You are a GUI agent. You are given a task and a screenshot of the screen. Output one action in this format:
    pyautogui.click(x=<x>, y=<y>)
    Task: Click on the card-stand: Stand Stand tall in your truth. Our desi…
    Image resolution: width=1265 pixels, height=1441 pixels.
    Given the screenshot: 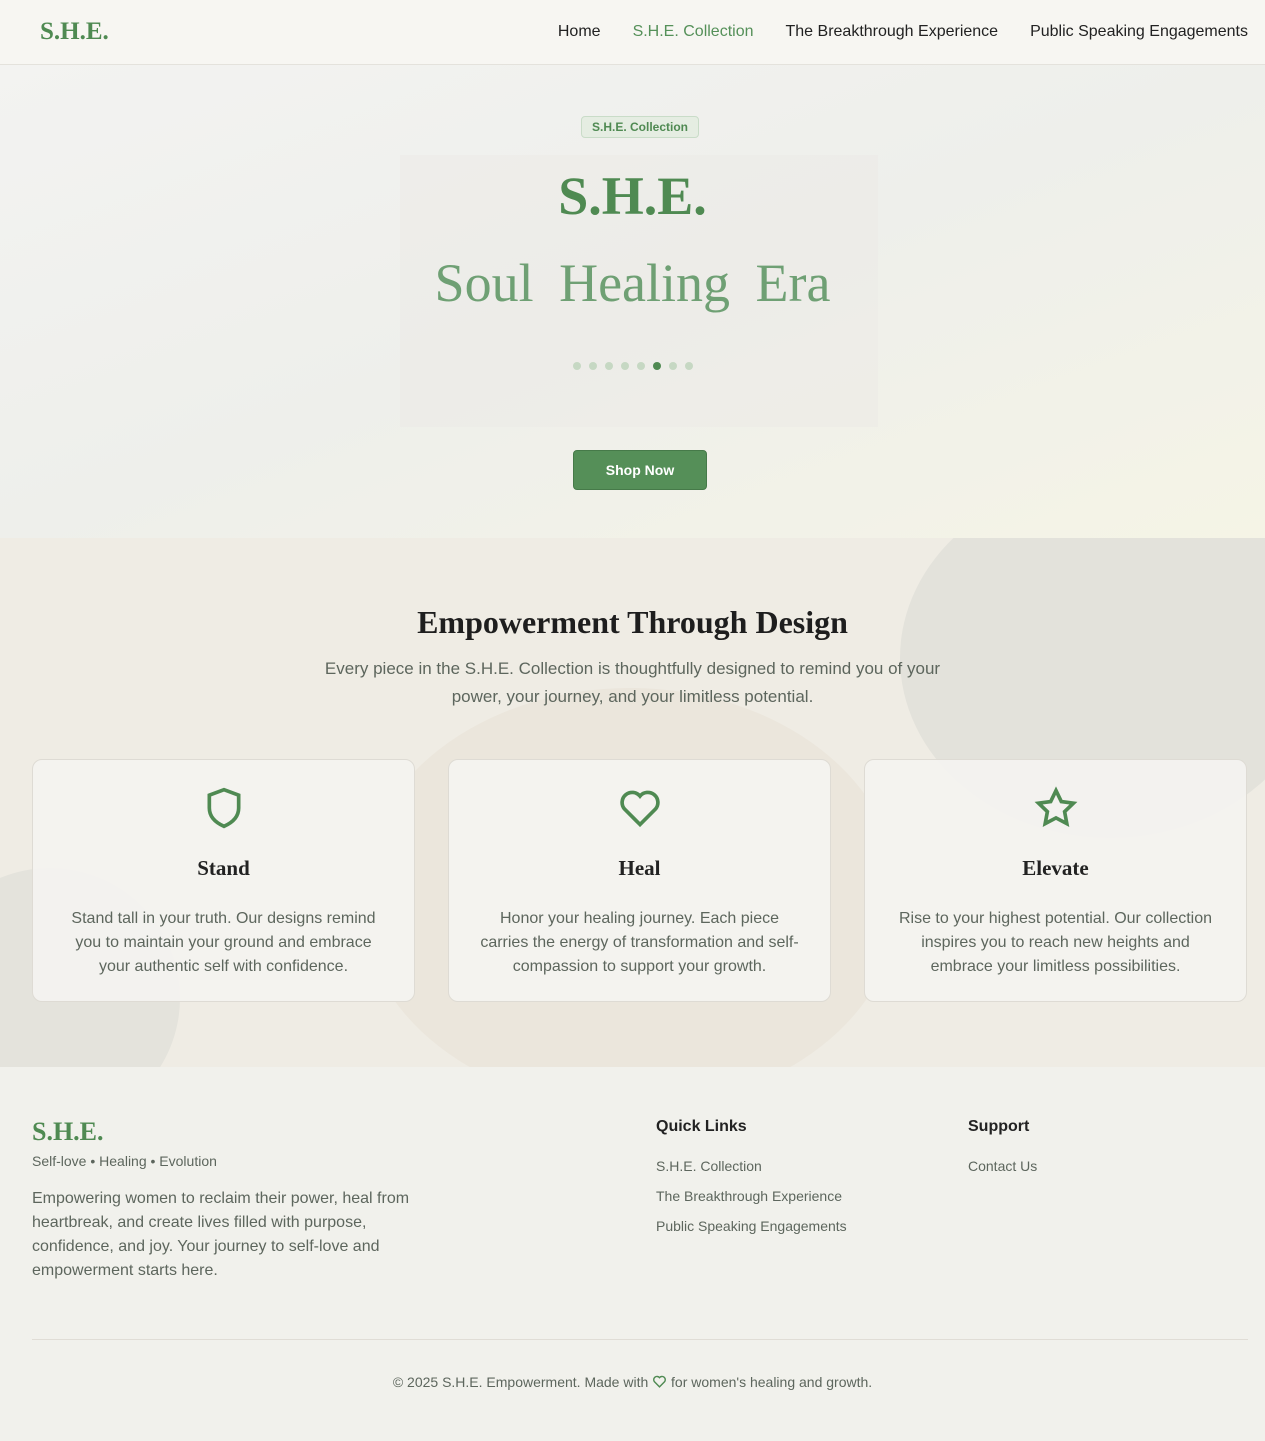 What is the action you would take?
    pyautogui.click(x=223, y=880)
    